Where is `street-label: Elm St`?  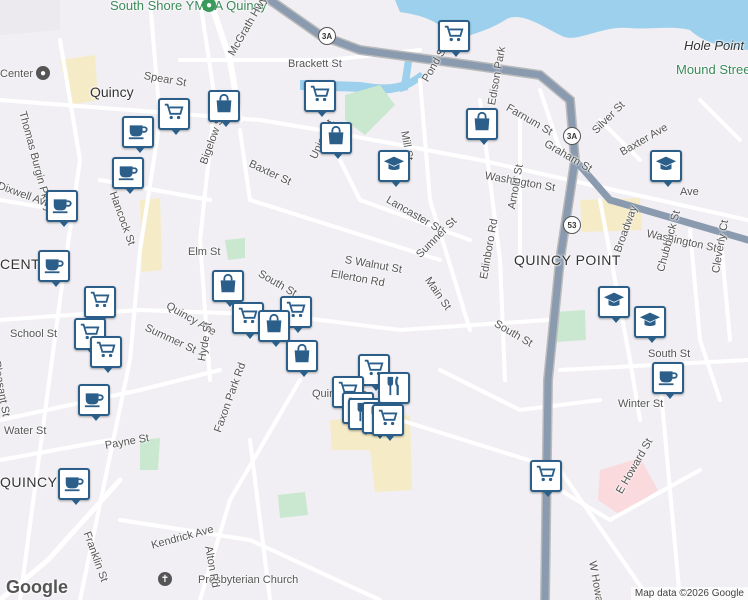
street-label: Elm St is located at coordinates (204, 252).